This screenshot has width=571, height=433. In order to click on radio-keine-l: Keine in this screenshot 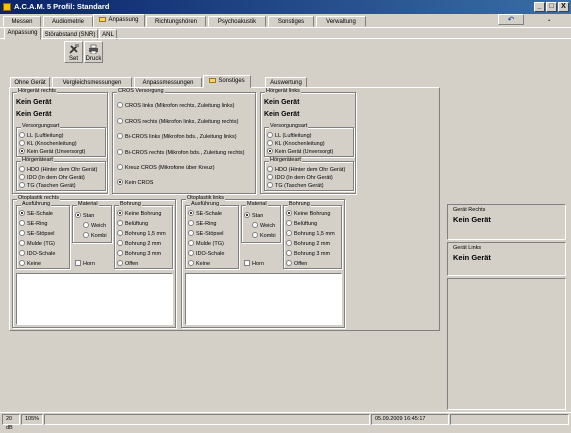, I will do `click(199, 263)`.